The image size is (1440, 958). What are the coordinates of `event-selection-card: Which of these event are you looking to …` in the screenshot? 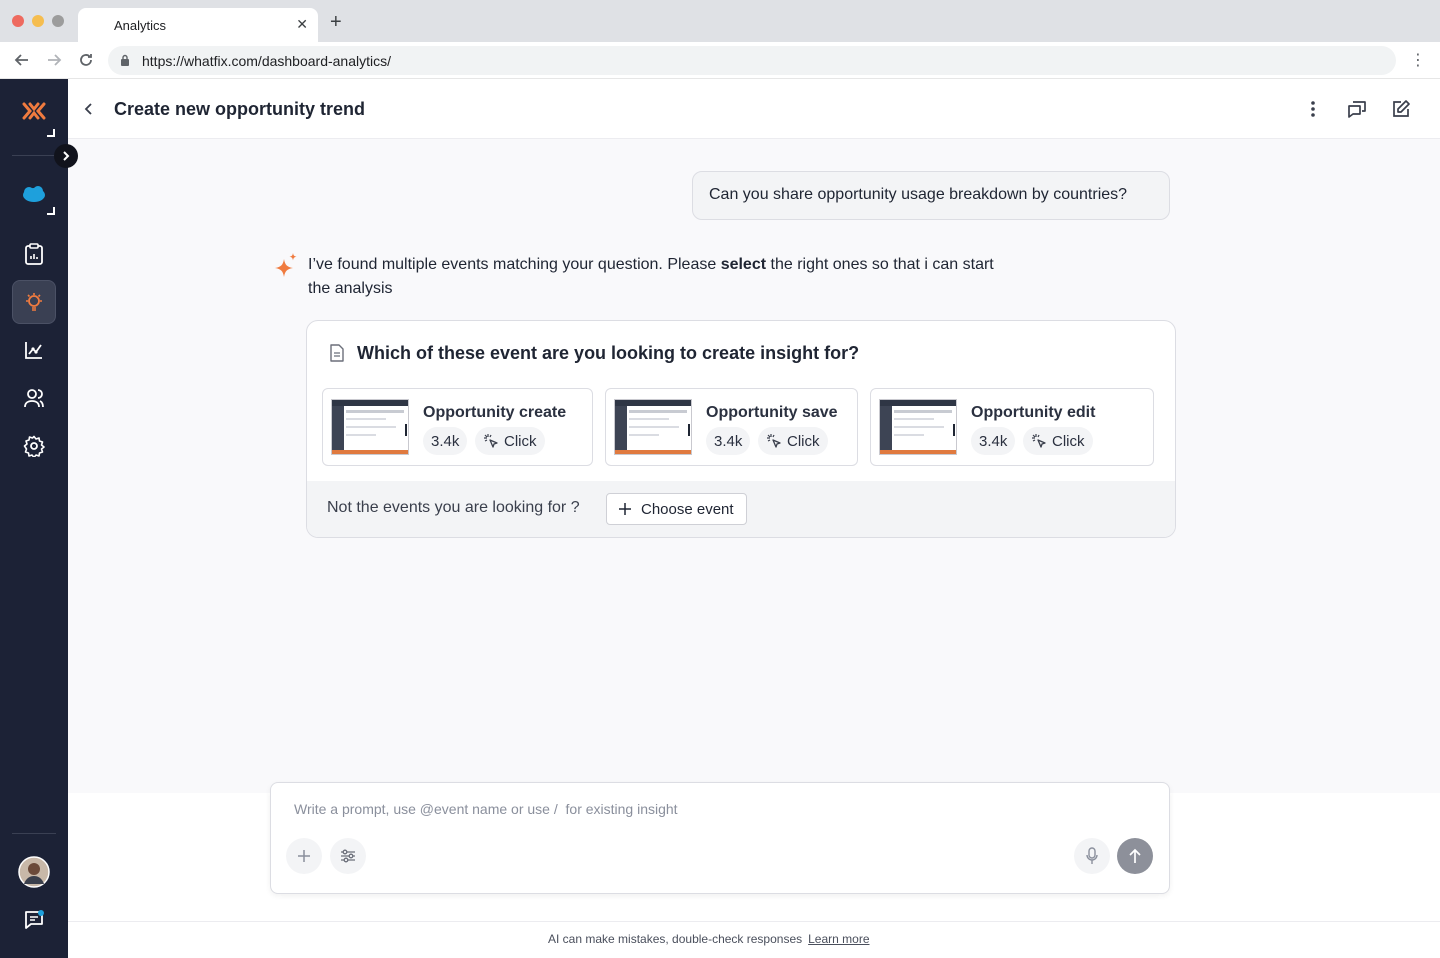 It's located at (741, 429).